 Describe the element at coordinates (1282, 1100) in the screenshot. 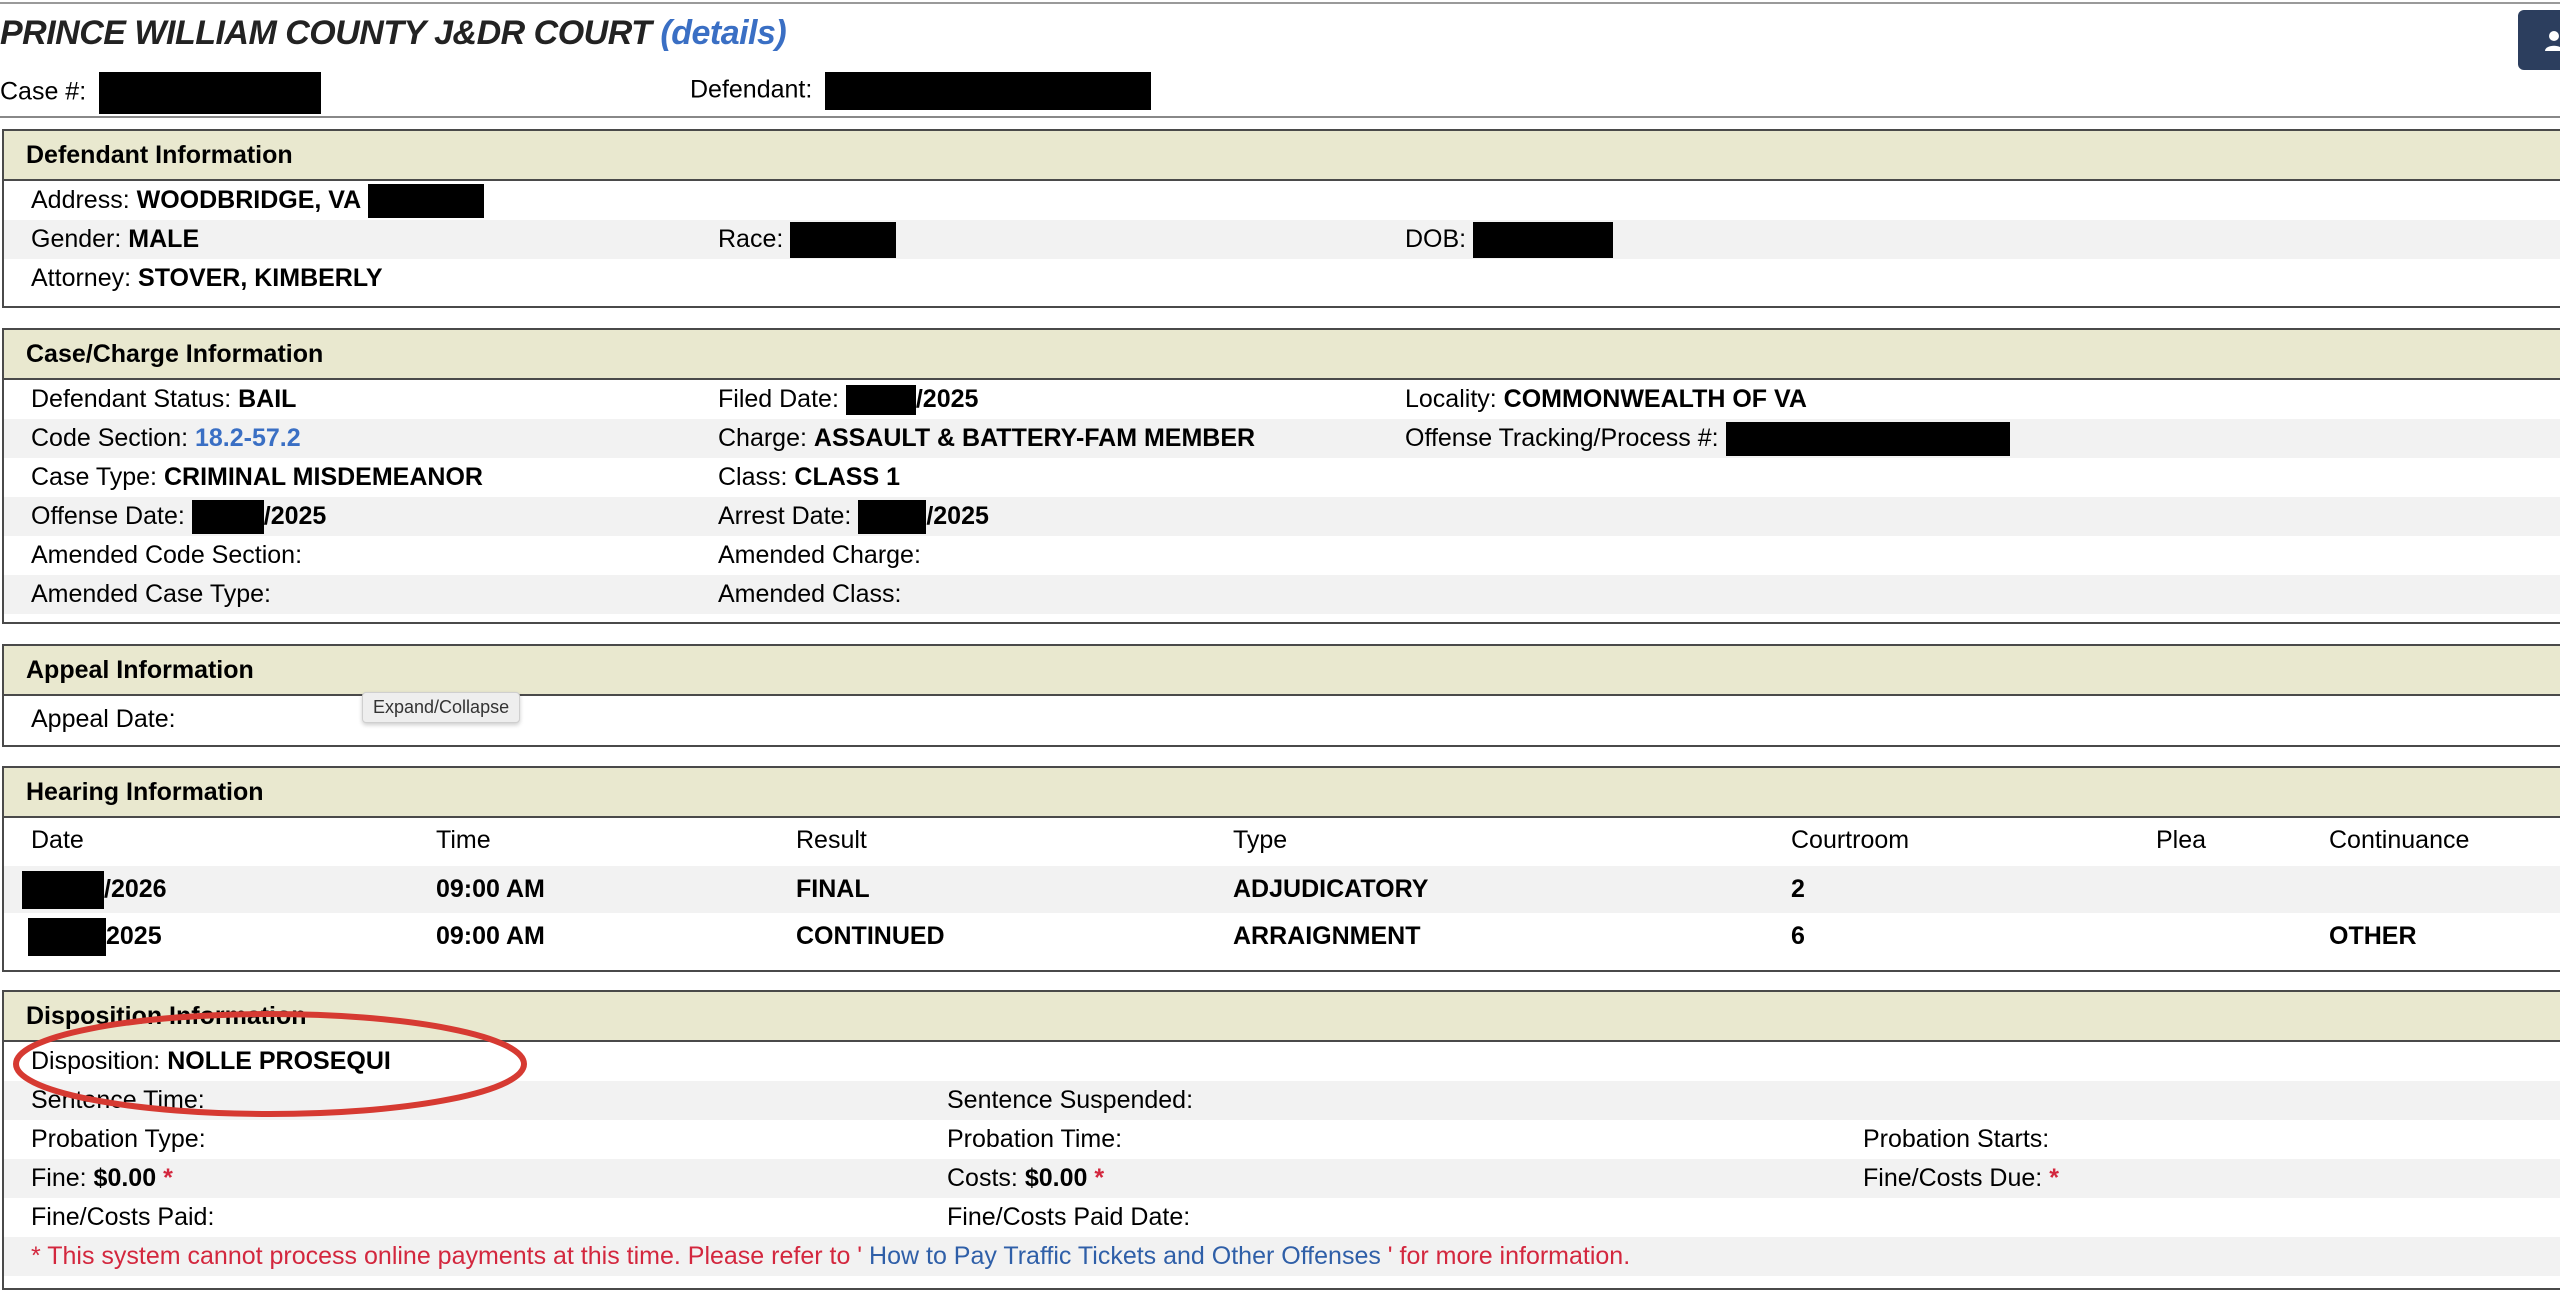

I see `info-row: Sentence Time: Sentence Suspended:` at that location.